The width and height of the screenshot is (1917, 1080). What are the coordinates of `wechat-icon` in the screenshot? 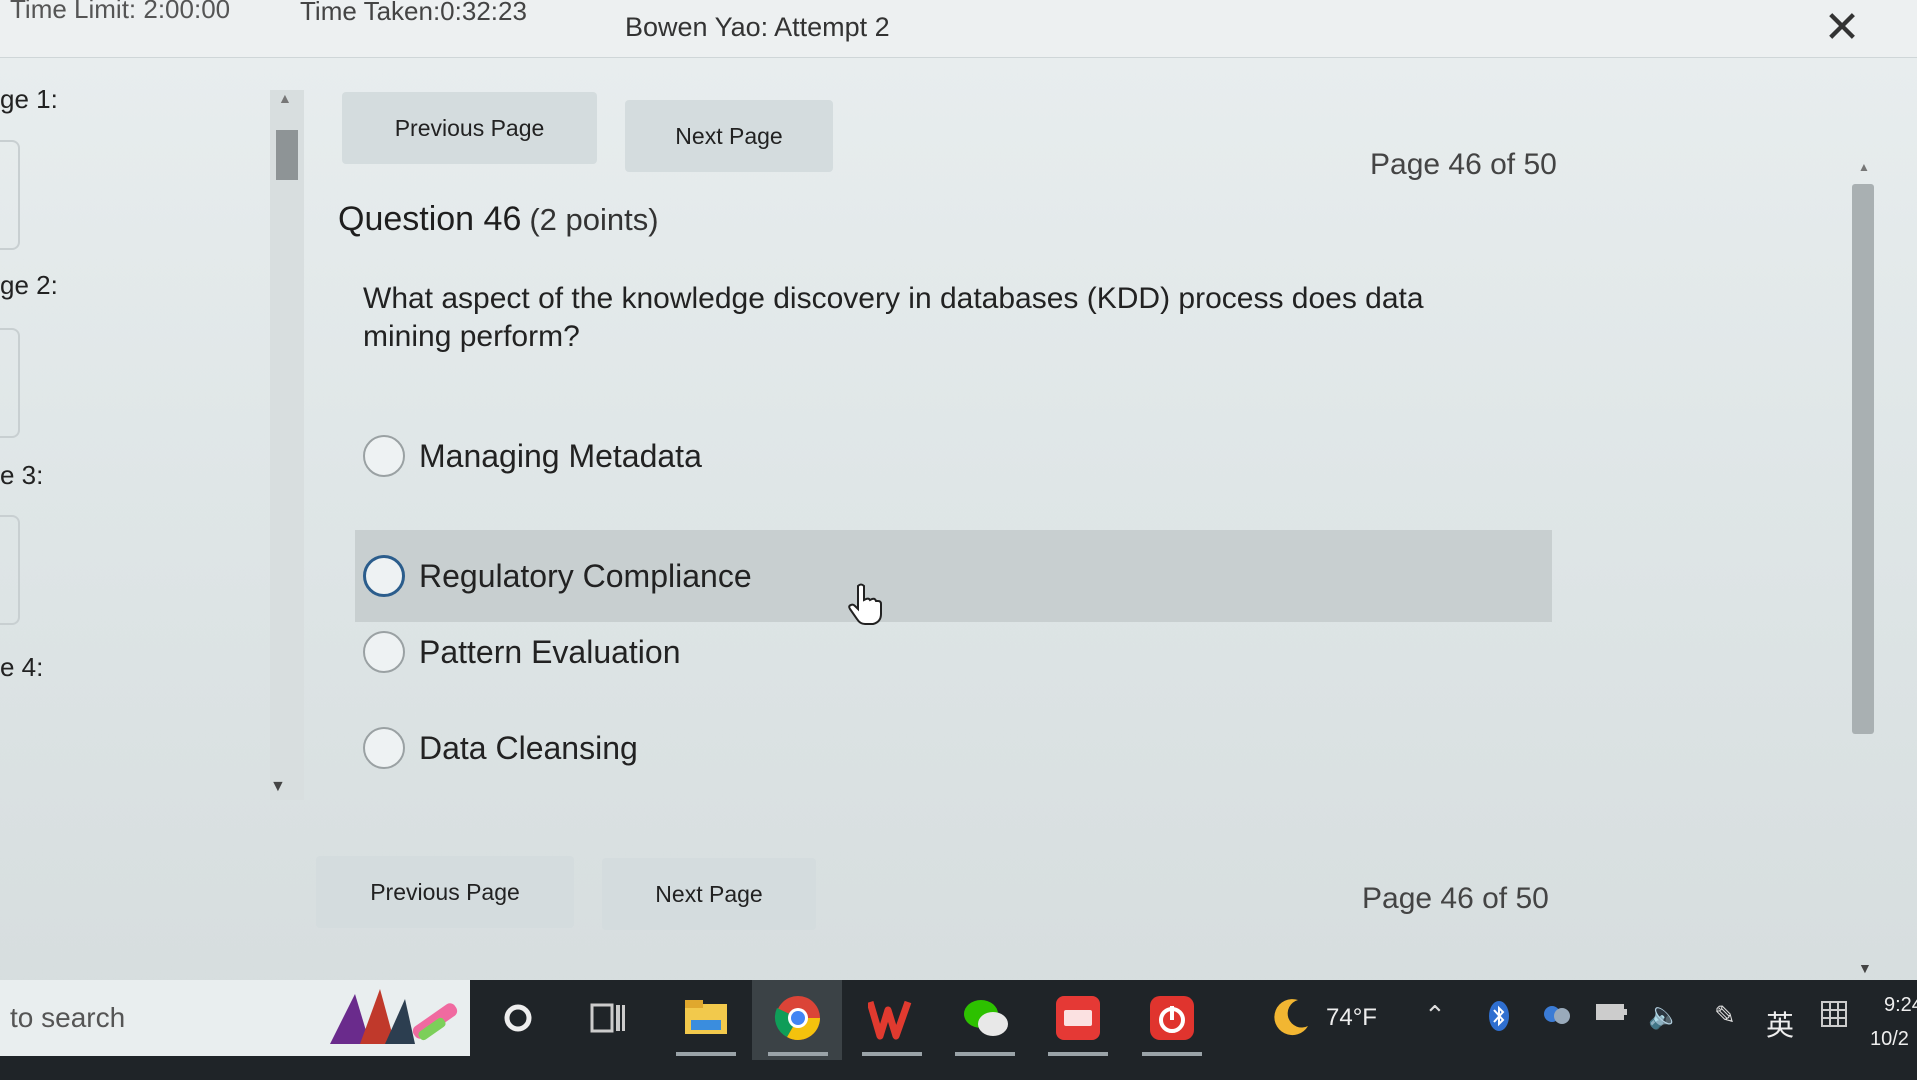 It's located at (986, 1018).